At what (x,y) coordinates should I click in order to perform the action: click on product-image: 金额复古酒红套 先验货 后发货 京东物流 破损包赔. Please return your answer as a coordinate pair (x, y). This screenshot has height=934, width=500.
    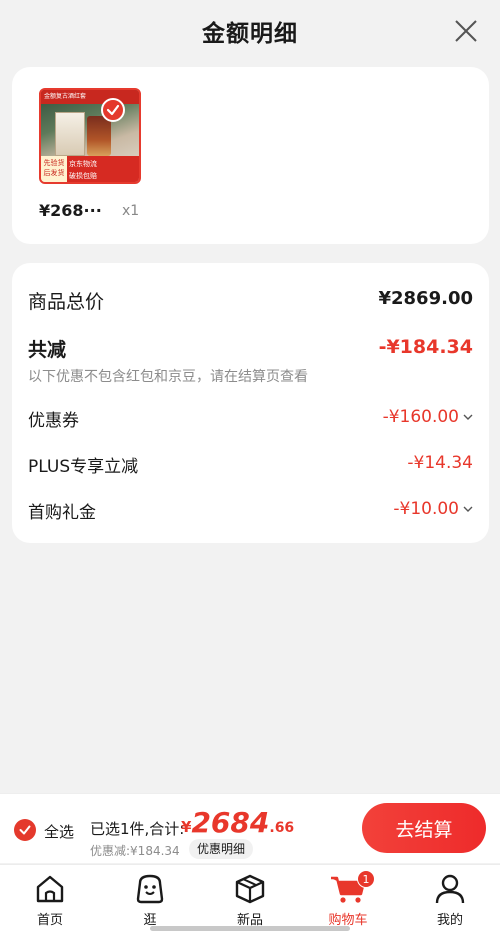
    Looking at the image, I should click on (90, 136).